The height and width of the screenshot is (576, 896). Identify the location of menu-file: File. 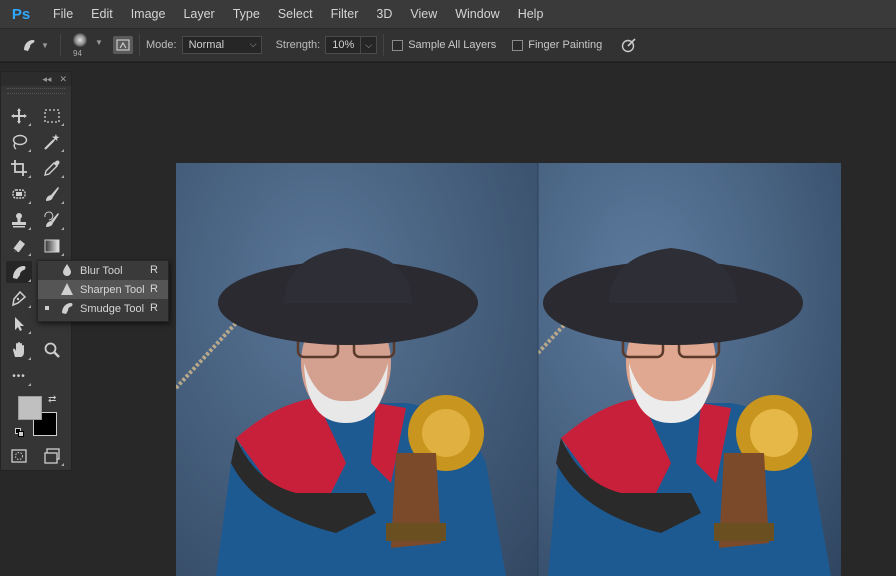
(63, 14).